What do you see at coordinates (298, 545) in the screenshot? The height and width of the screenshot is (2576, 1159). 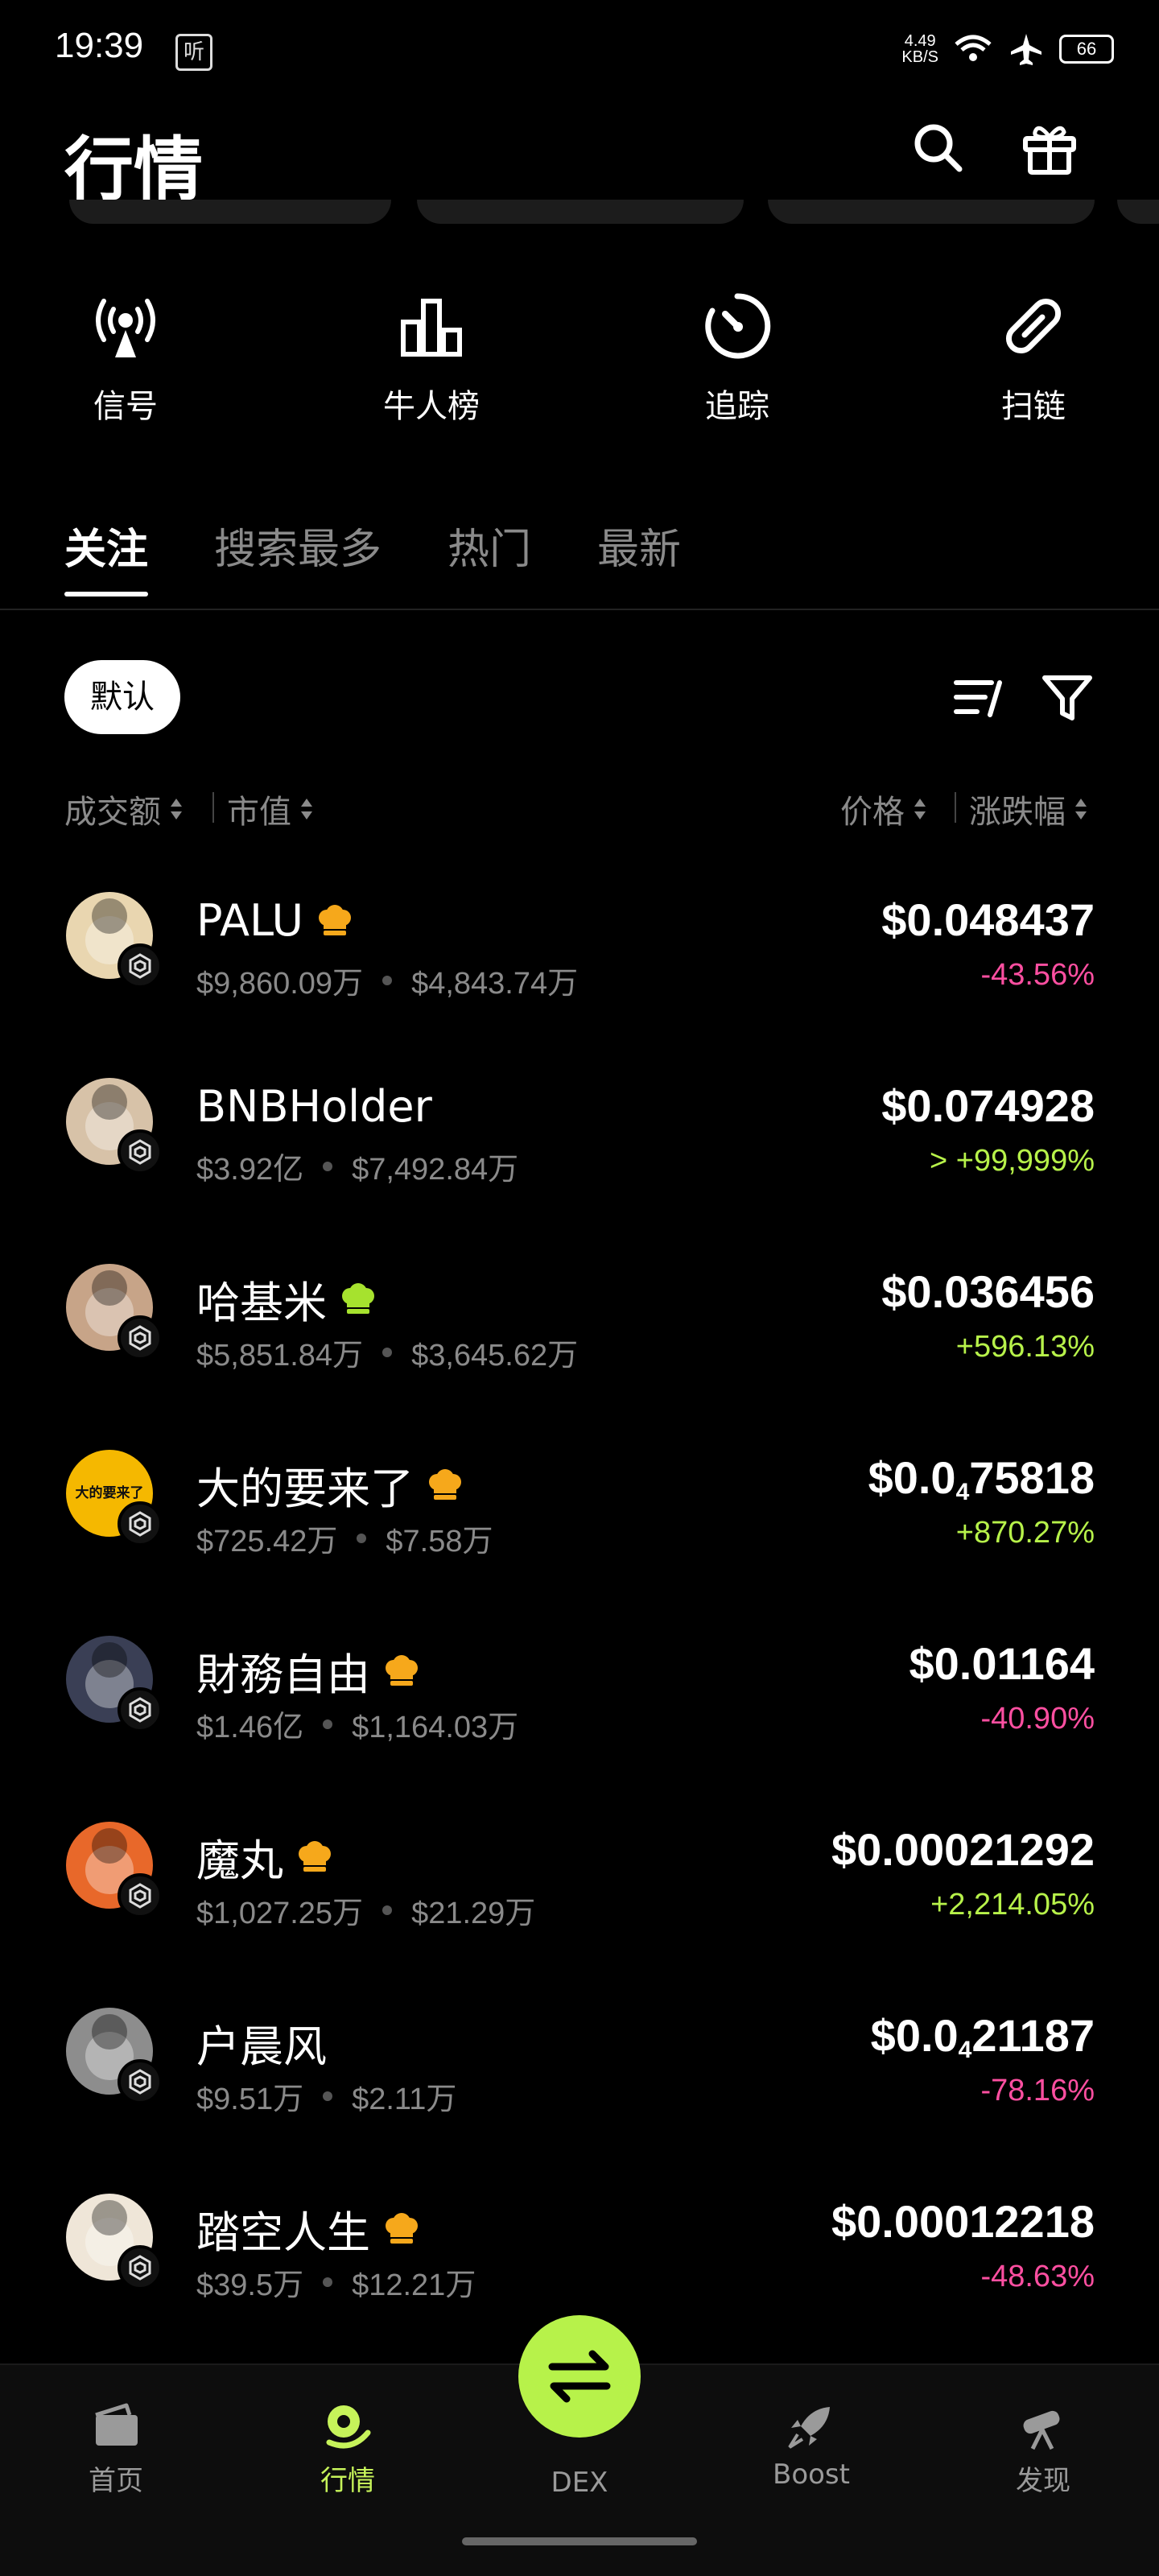 I see `tab-most-searched: 搜索最多` at bounding box center [298, 545].